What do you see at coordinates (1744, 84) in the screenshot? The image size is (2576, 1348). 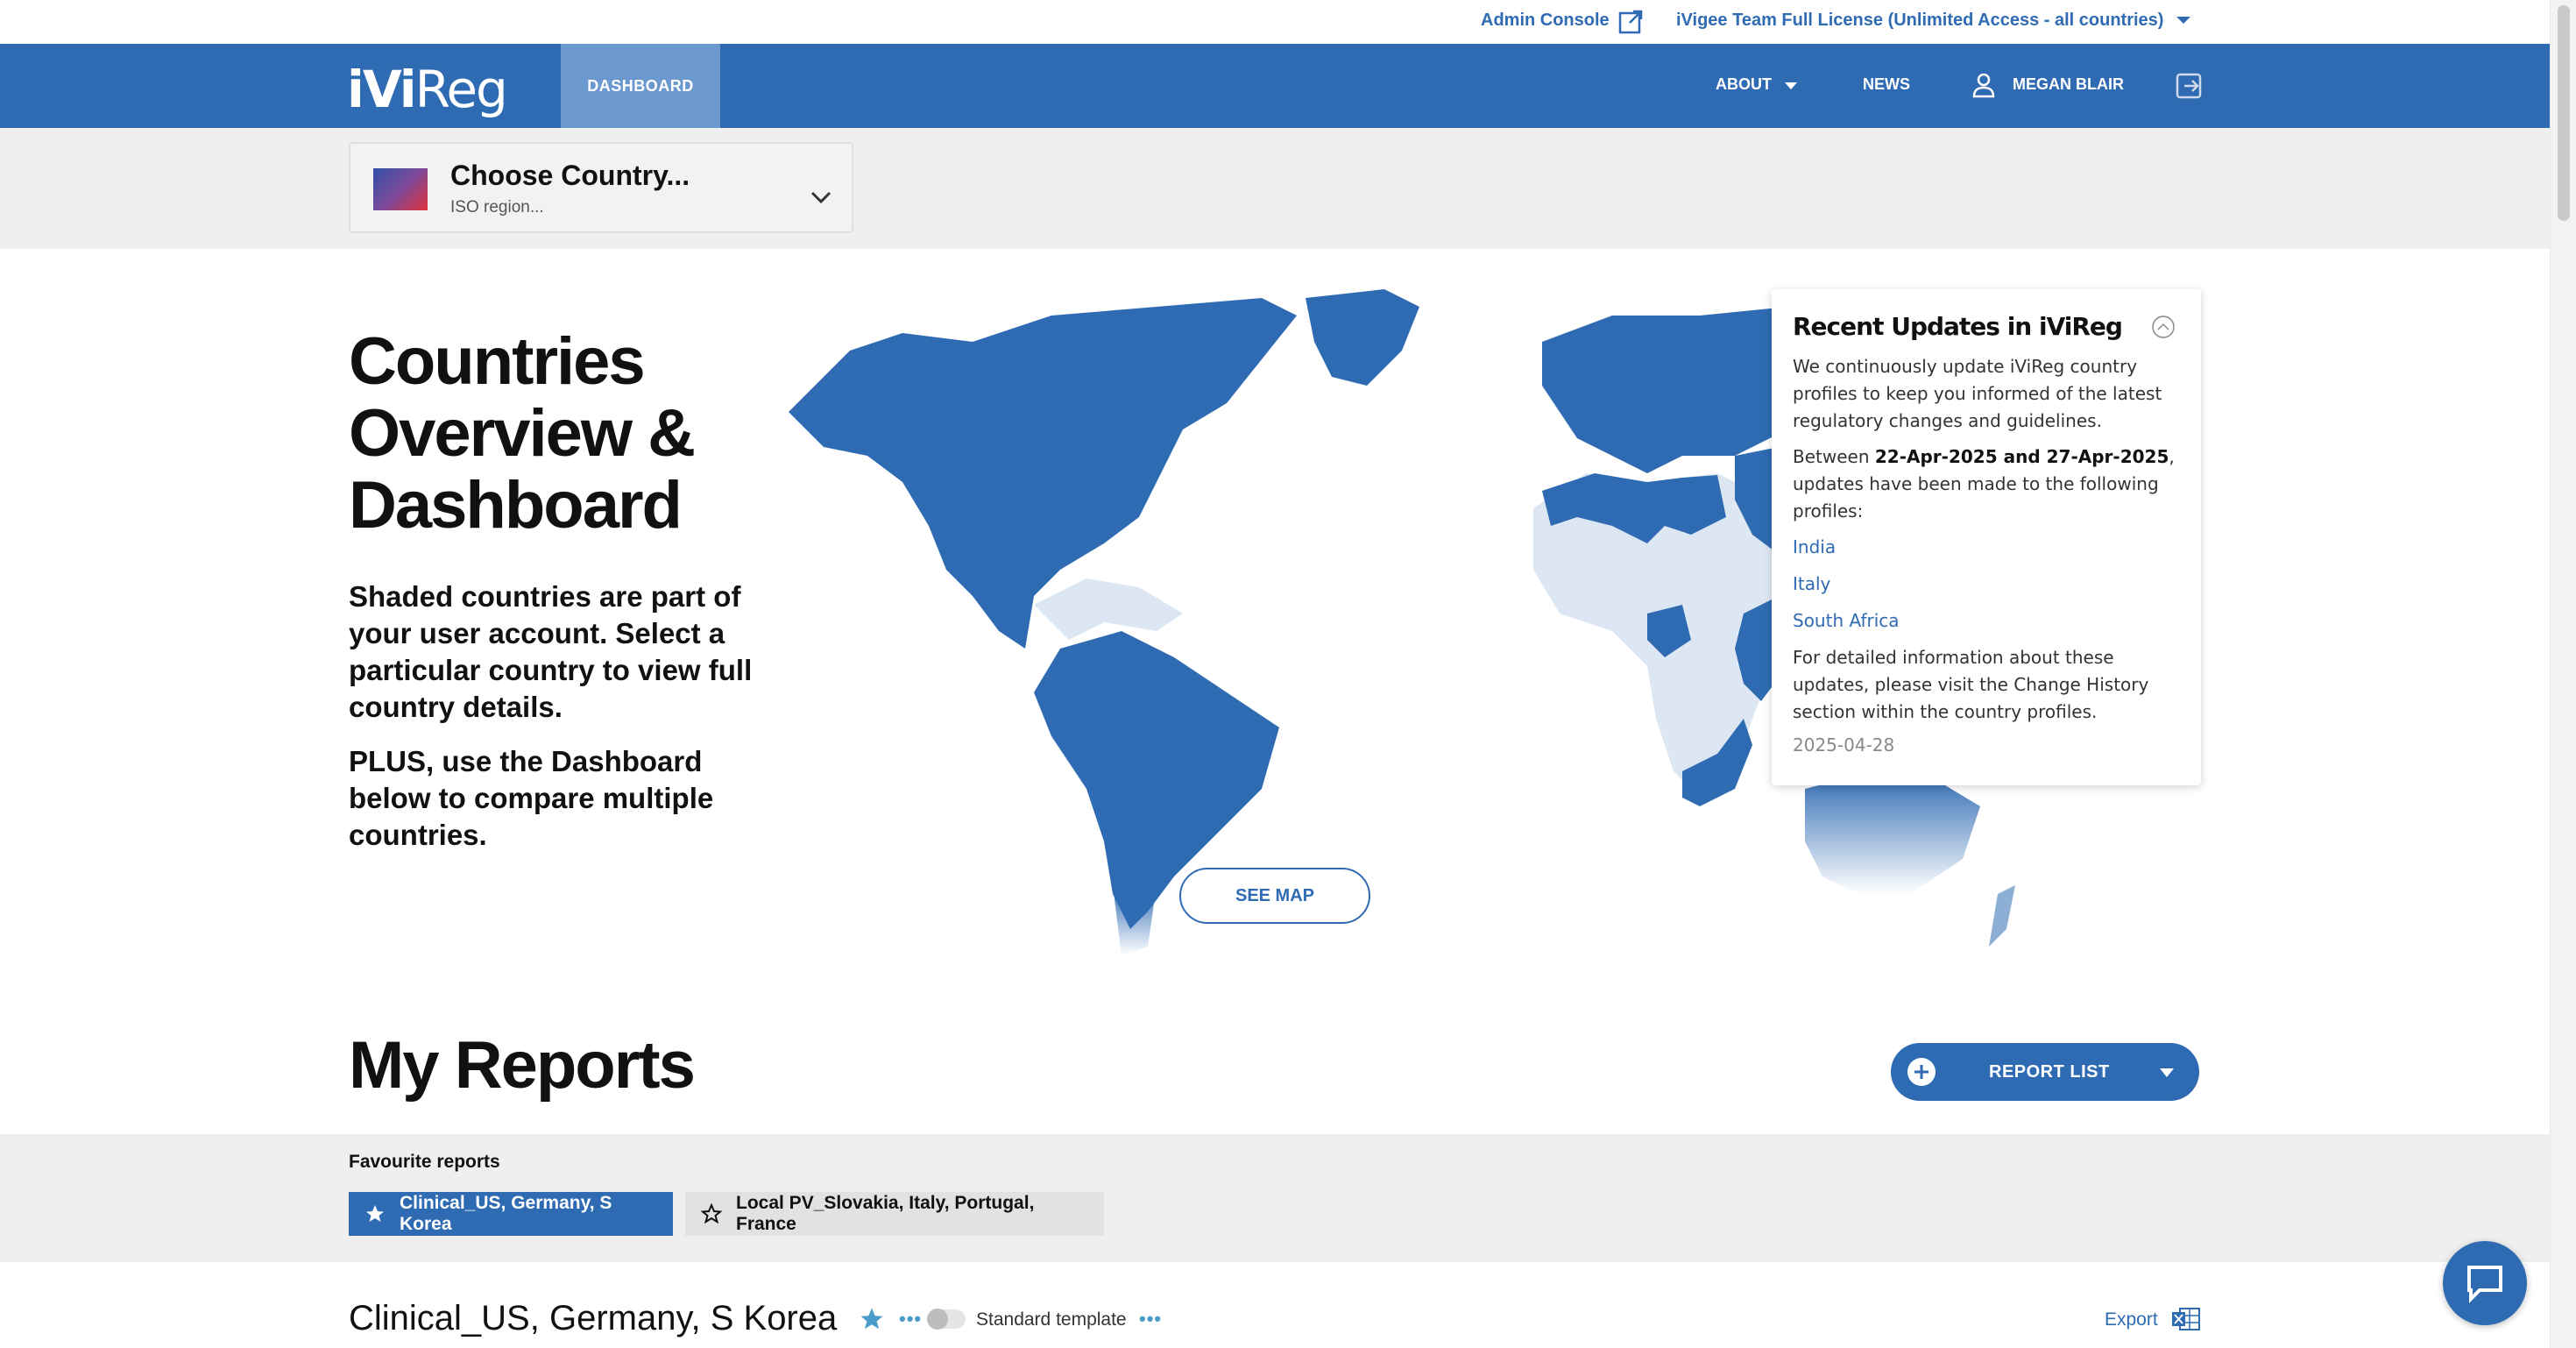 I see `nav-item-about: ABOUT` at bounding box center [1744, 84].